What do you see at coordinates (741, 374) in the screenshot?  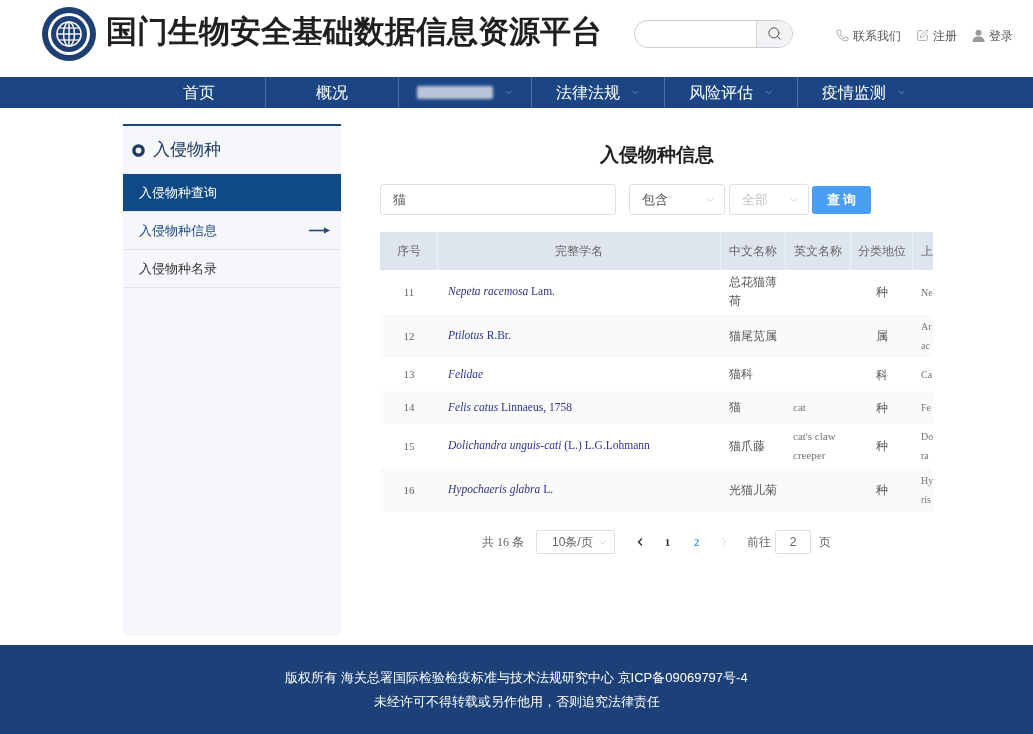 I see `table-cell-text: 猫科` at bounding box center [741, 374].